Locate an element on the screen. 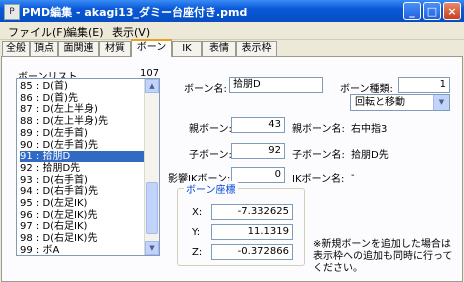 The image size is (464, 282). parent-bone-name-label: 親ボーン名: is located at coordinates (318, 129).